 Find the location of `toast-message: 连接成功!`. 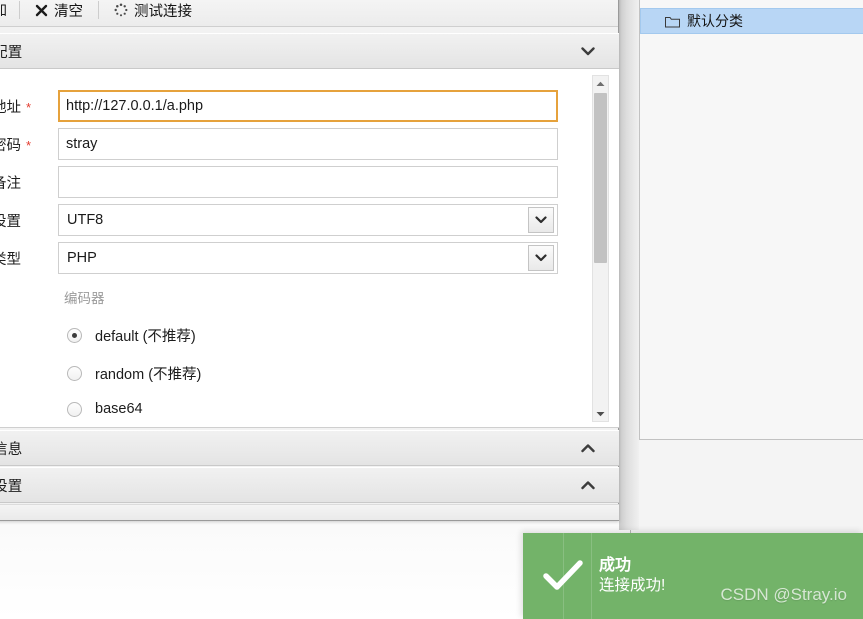

toast-message: 连接成功! is located at coordinates (632, 586).